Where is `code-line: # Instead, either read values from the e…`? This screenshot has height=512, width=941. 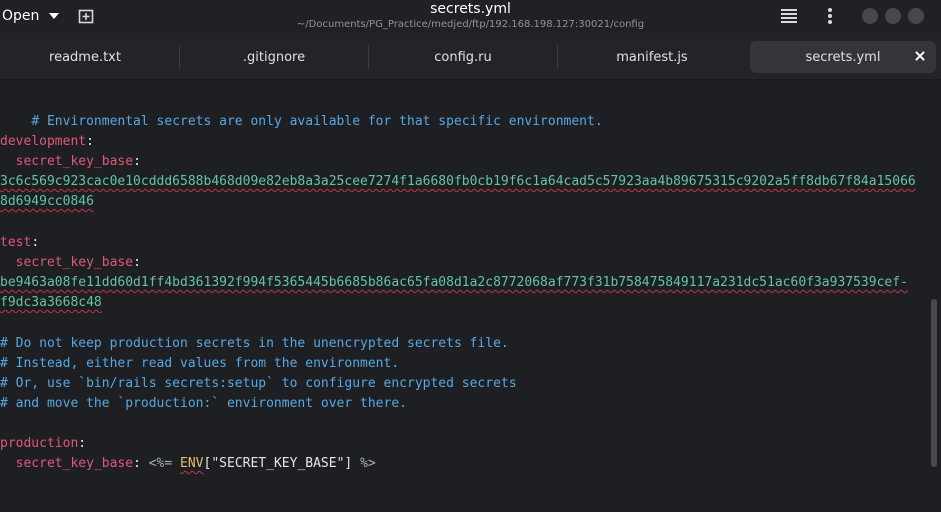 code-line: # Instead, either read values from the e… is located at coordinates (199, 364).